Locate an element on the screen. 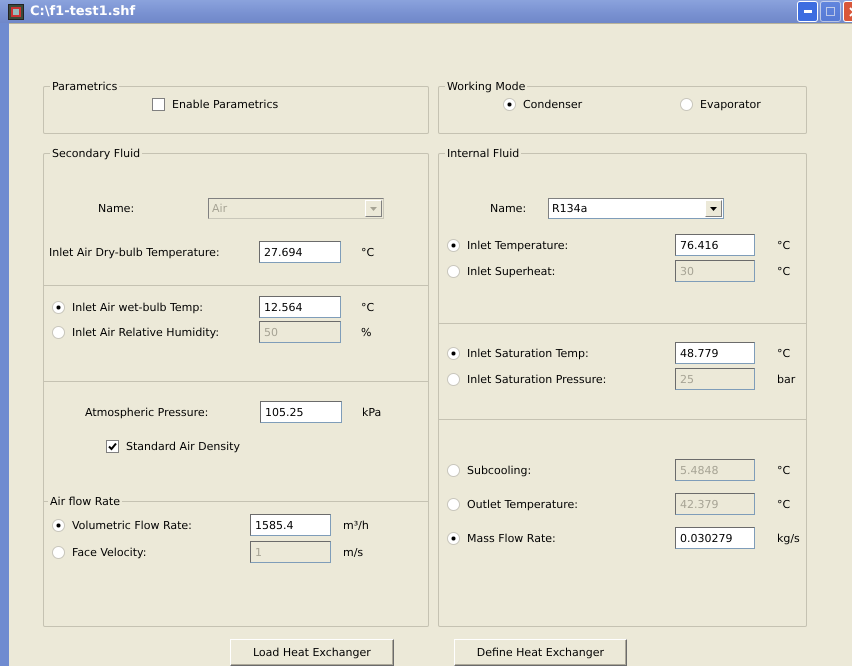  option-label: Condenser is located at coordinates (552, 104).